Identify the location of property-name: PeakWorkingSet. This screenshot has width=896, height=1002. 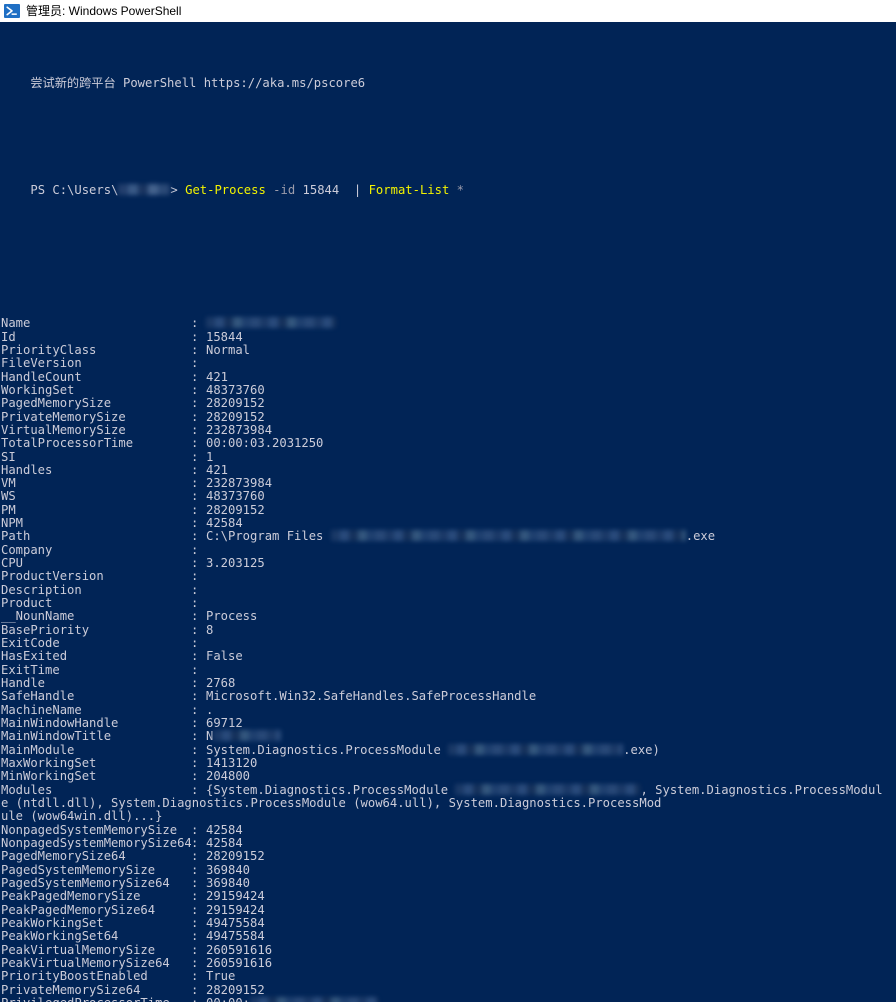
(52, 923).